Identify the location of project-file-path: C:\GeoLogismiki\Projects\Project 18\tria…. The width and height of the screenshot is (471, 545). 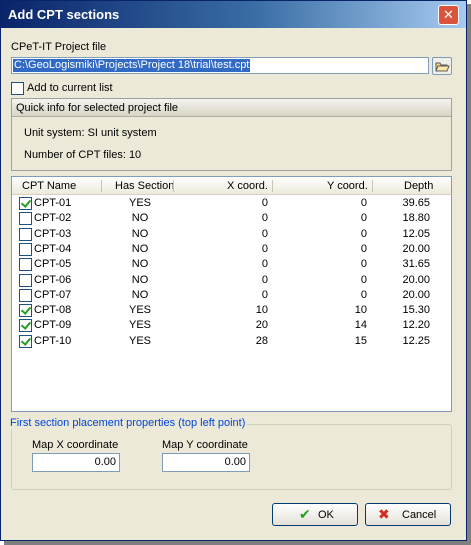
(132, 65).